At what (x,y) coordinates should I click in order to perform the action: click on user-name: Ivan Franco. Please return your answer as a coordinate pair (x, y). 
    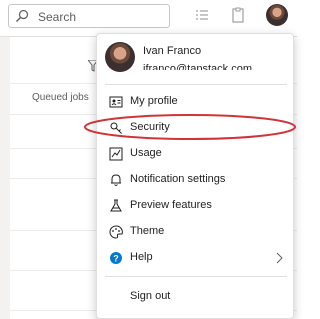
    Looking at the image, I should click on (172, 51).